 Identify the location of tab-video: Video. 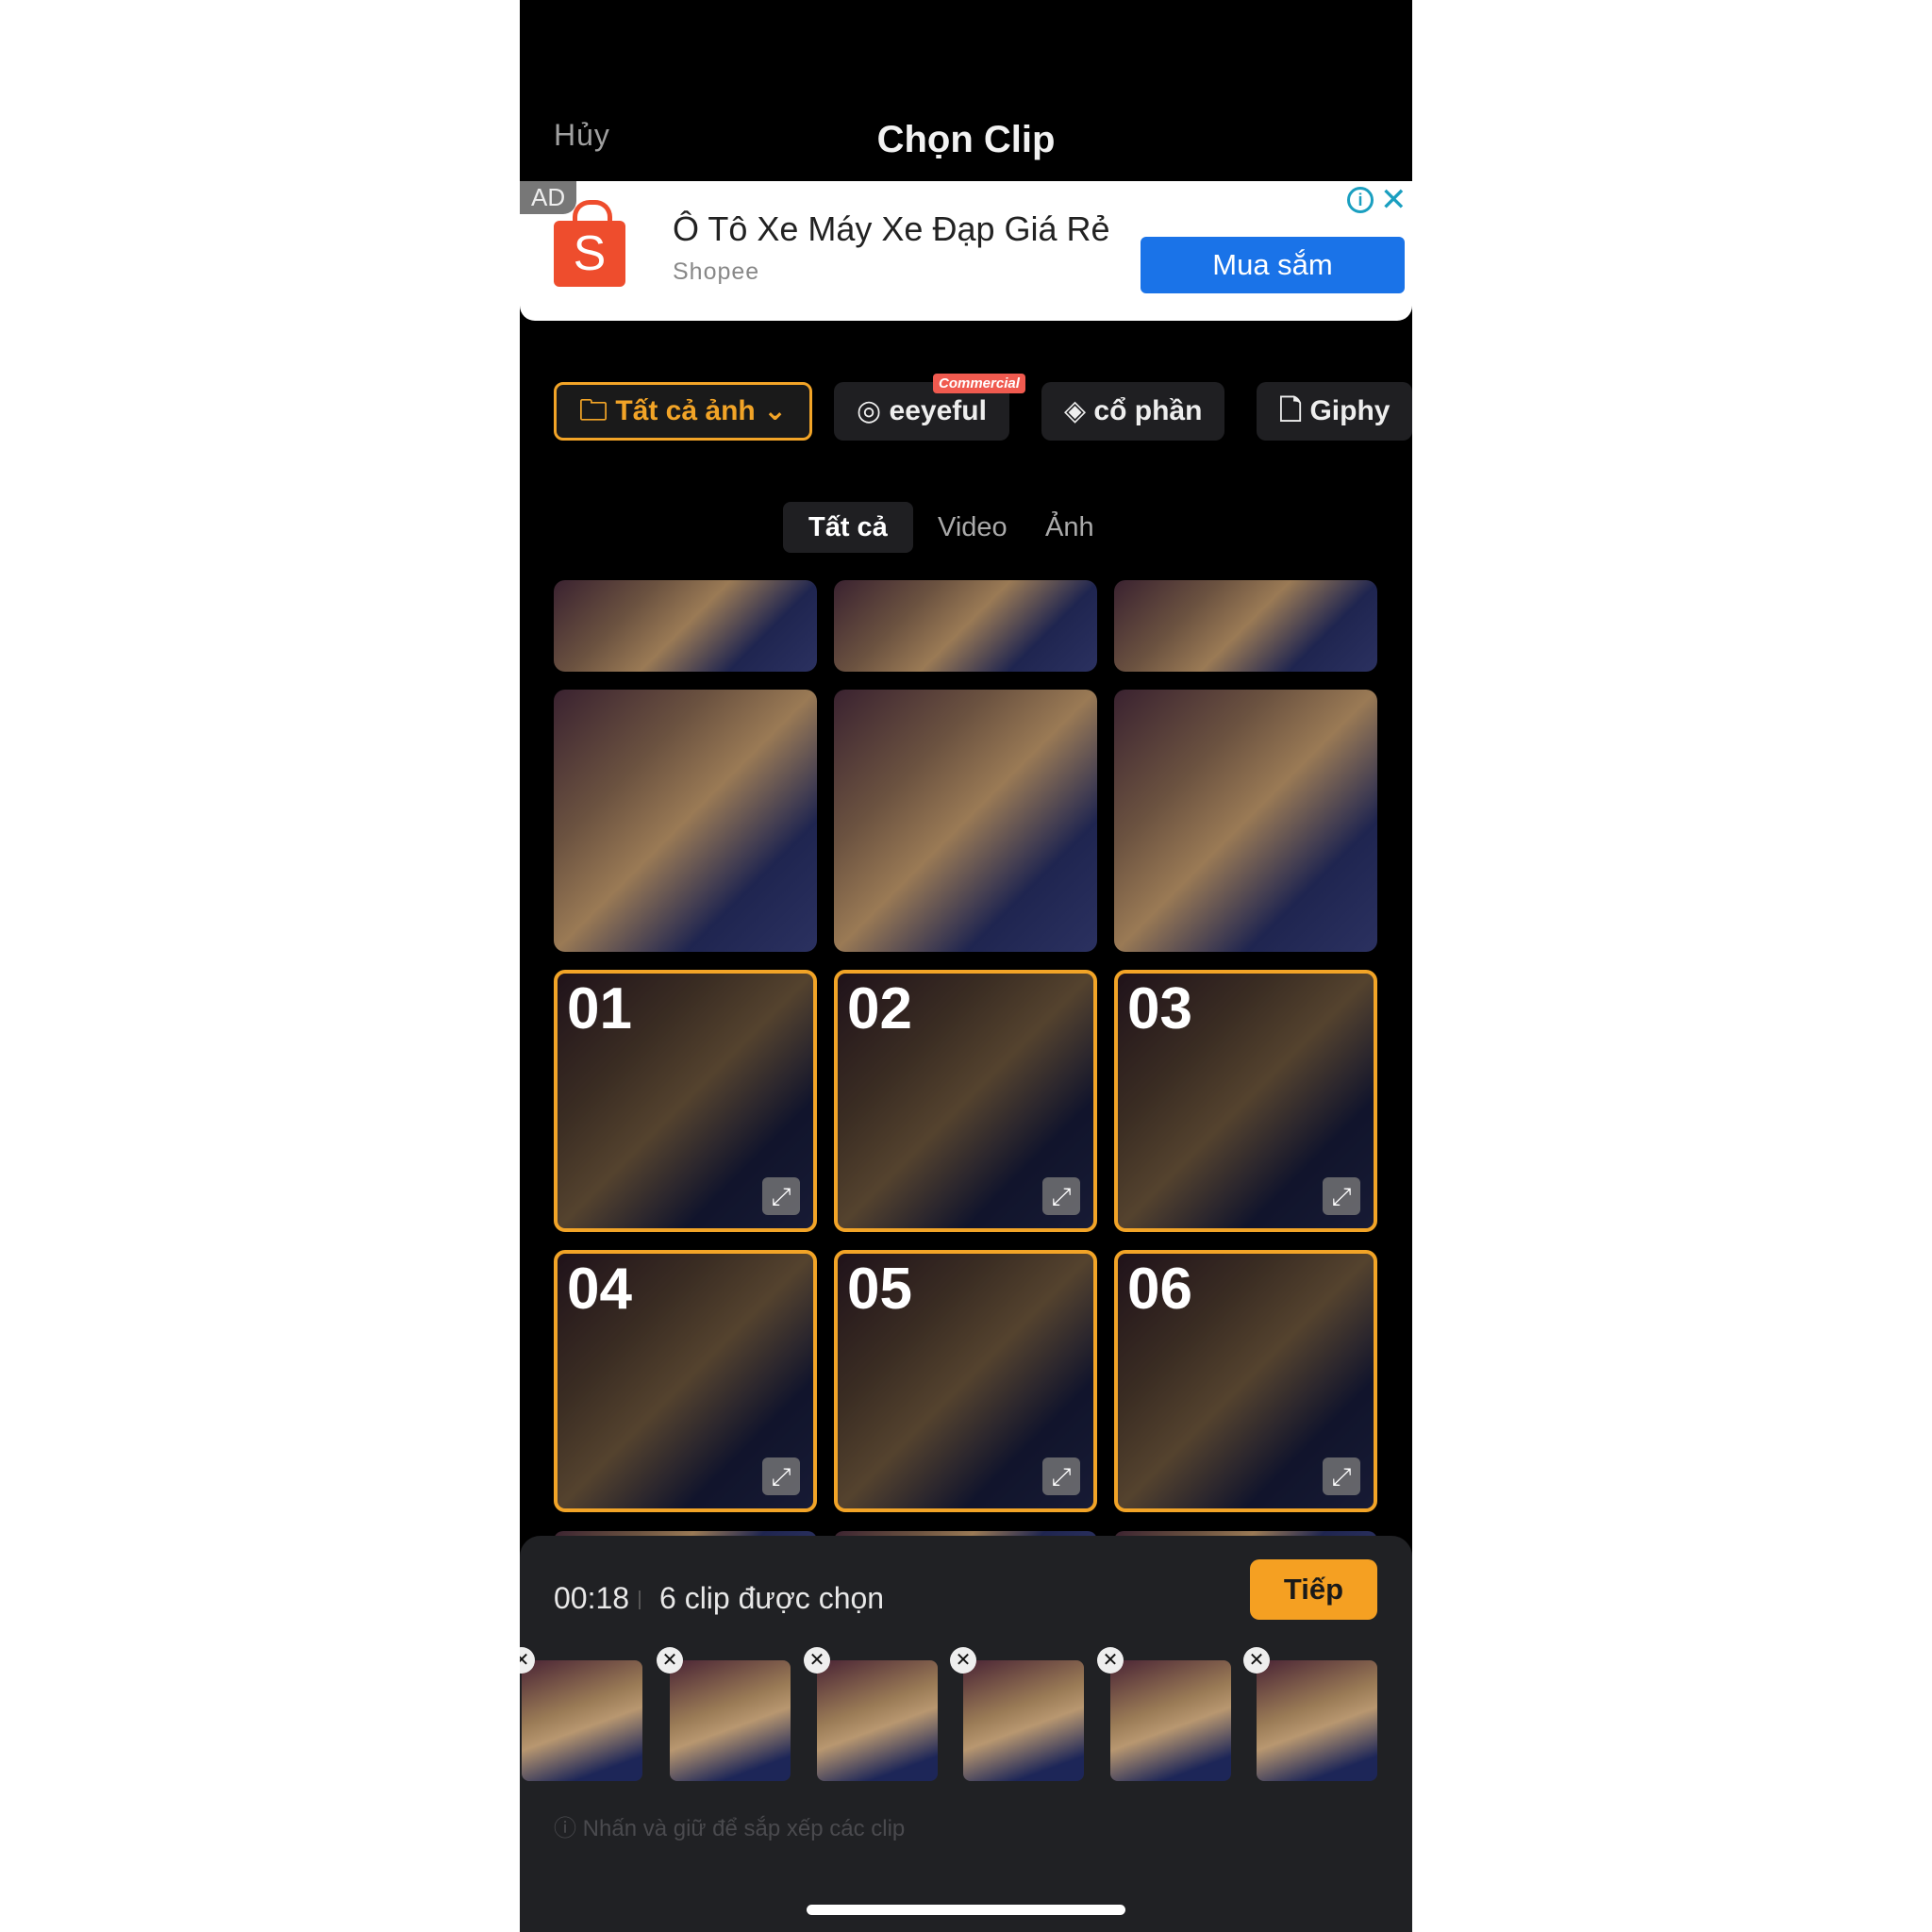
(972, 528).